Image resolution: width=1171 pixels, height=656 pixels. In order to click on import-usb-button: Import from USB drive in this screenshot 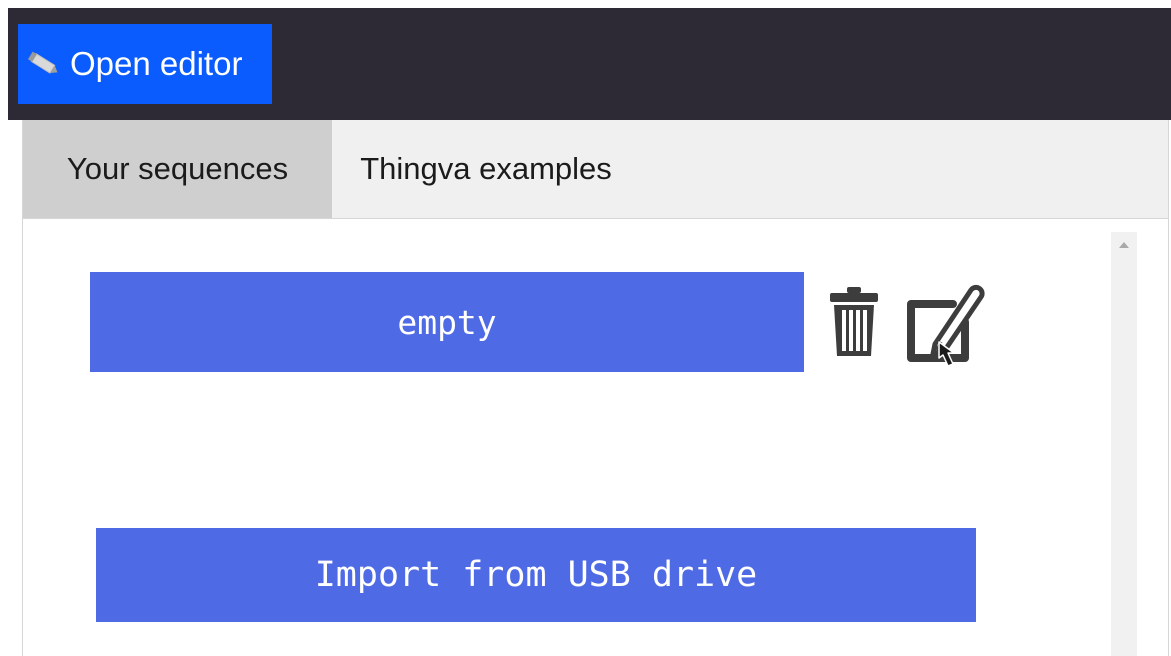, I will do `click(536, 575)`.